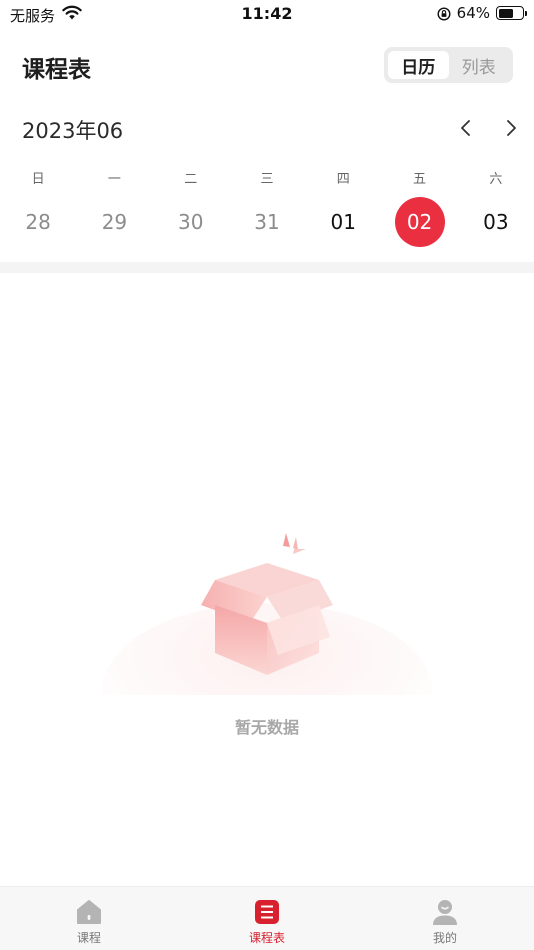 The image size is (534, 950). What do you see at coordinates (444, 13) in the screenshot?
I see `rotation-lock-icon` at bounding box center [444, 13].